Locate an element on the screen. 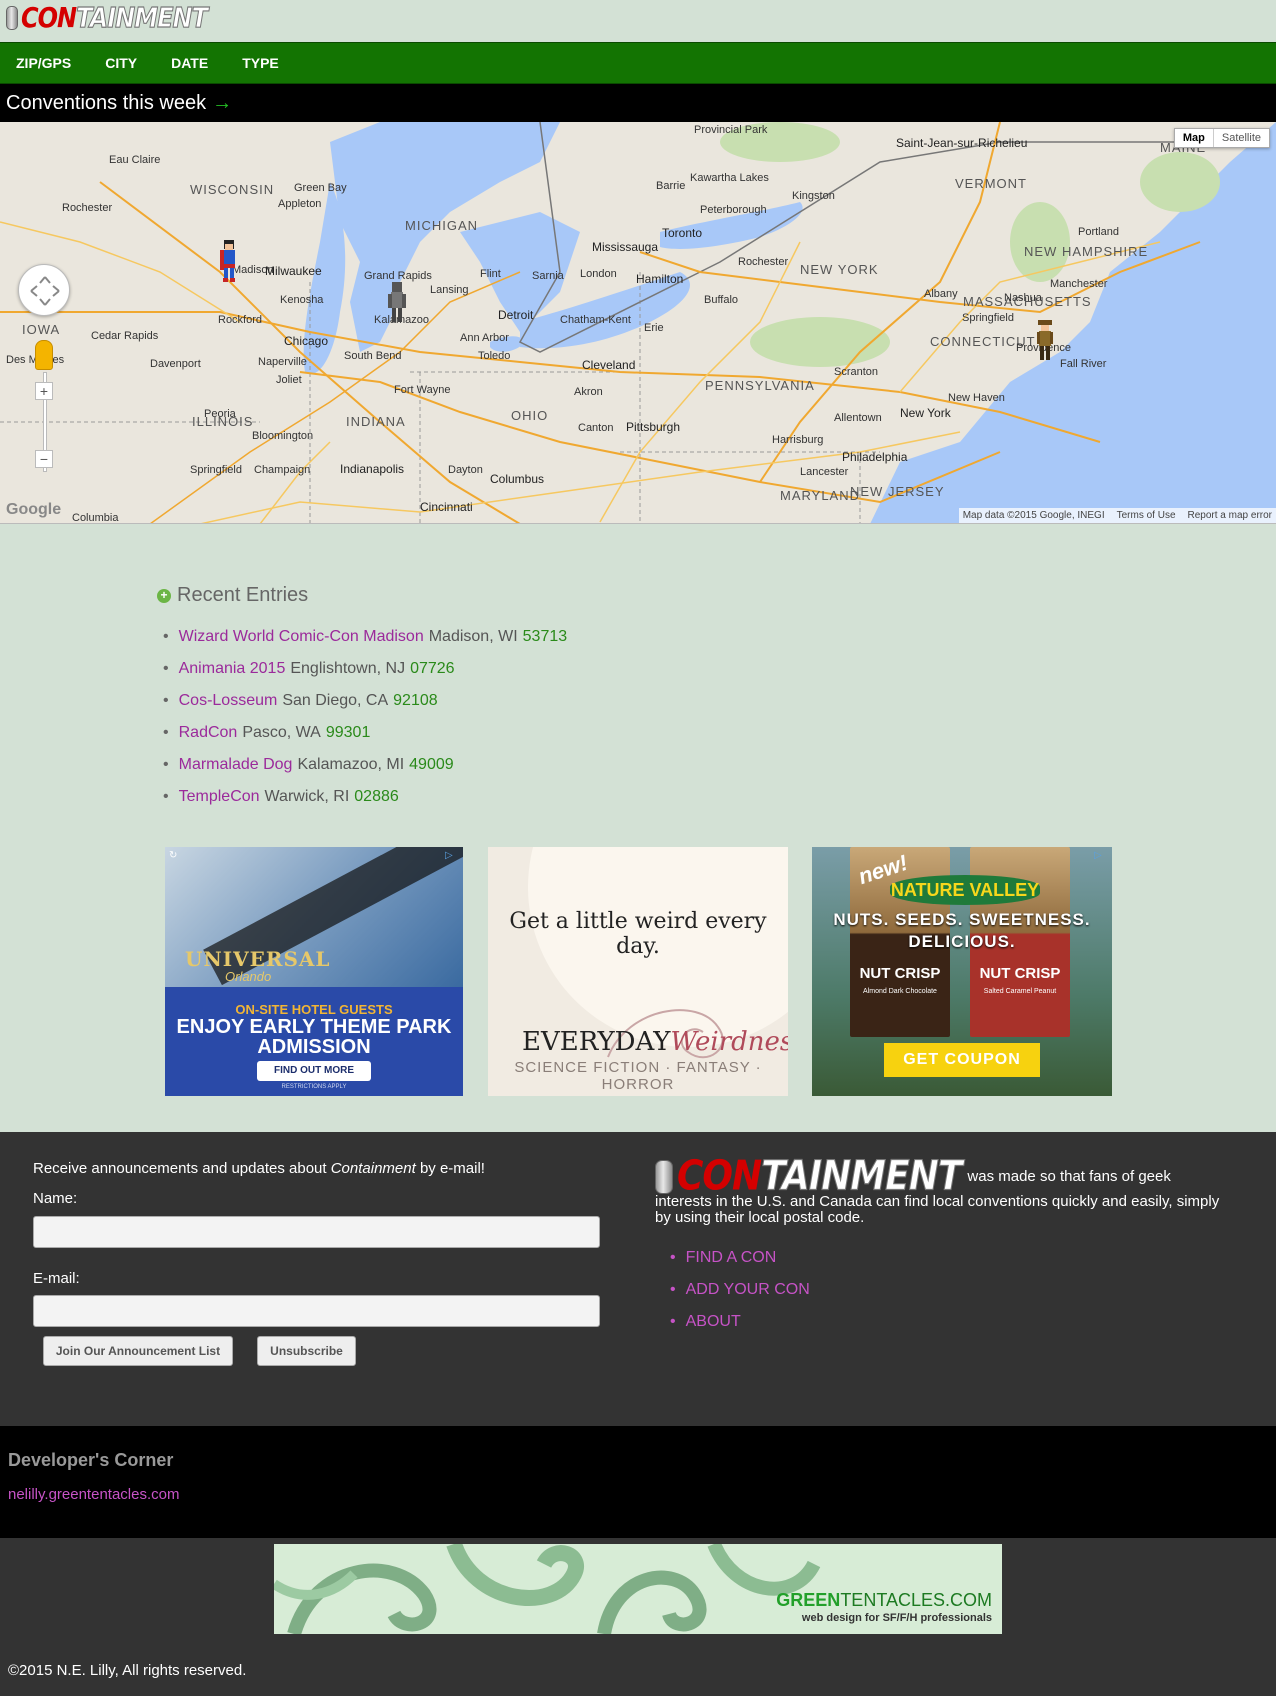 Image resolution: width=1276 pixels, height=1696 pixels. map-type-satellite-button: Satellite is located at coordinates (1241, 138).